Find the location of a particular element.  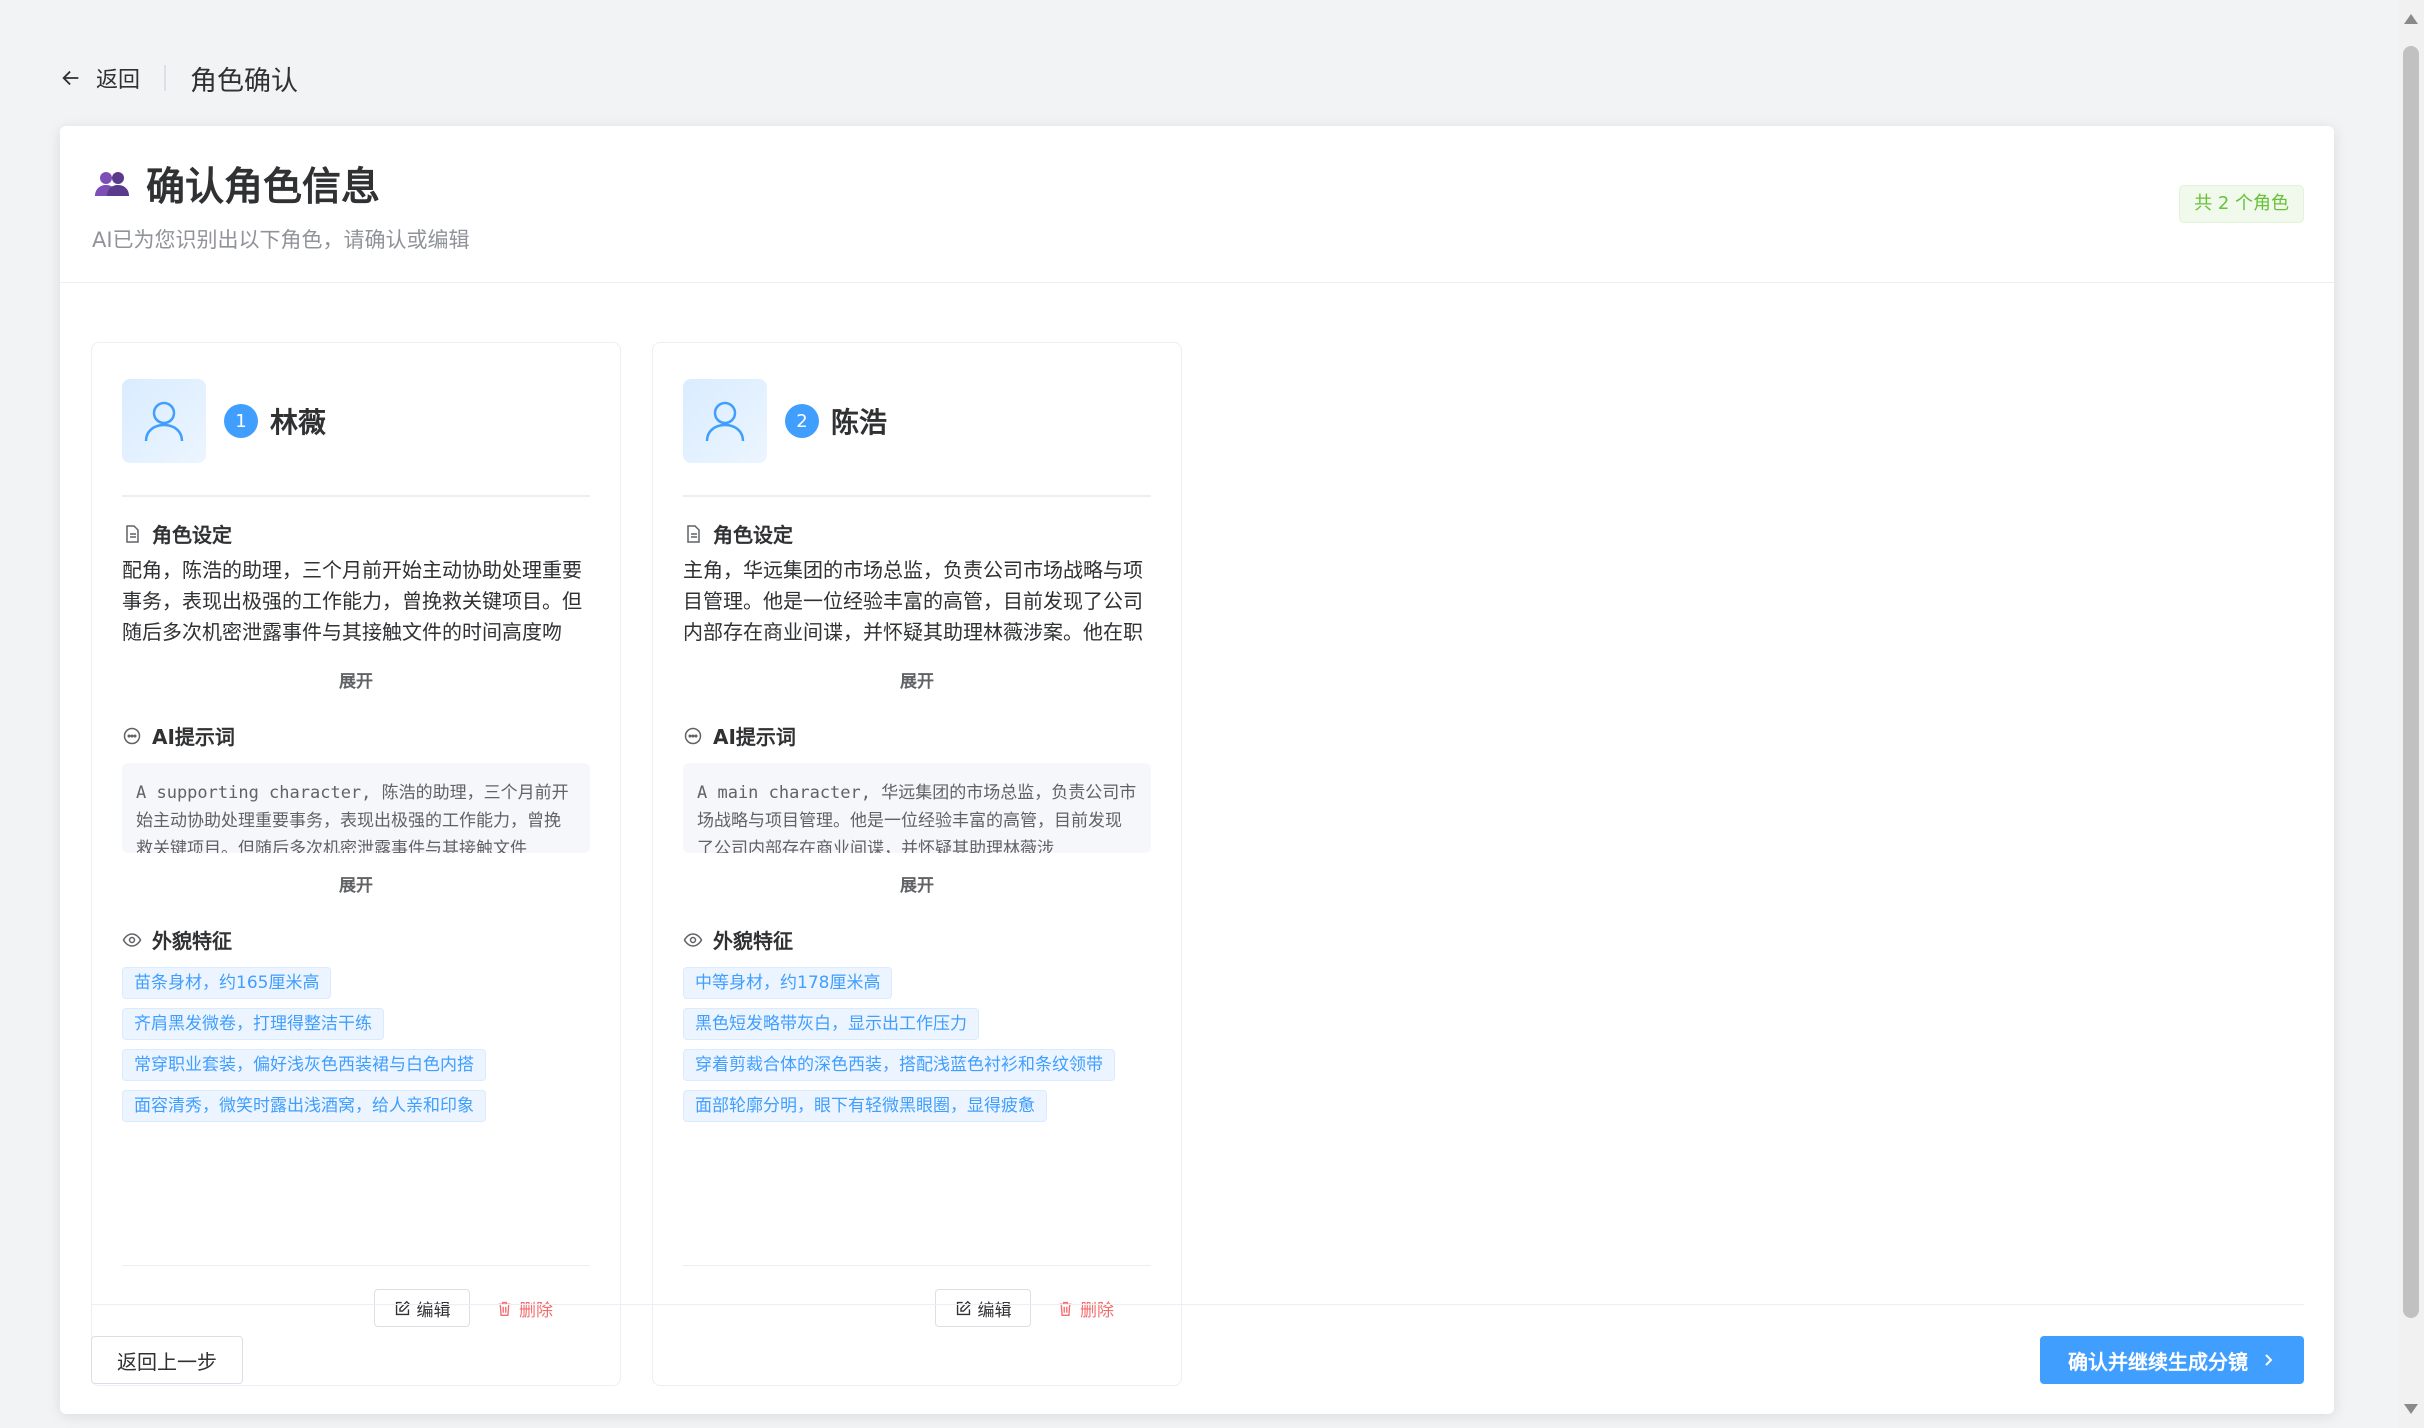

appearance-tag: 齐肩黑发微卷，打理得整洁干练 is located at coordinates (253, 1024).